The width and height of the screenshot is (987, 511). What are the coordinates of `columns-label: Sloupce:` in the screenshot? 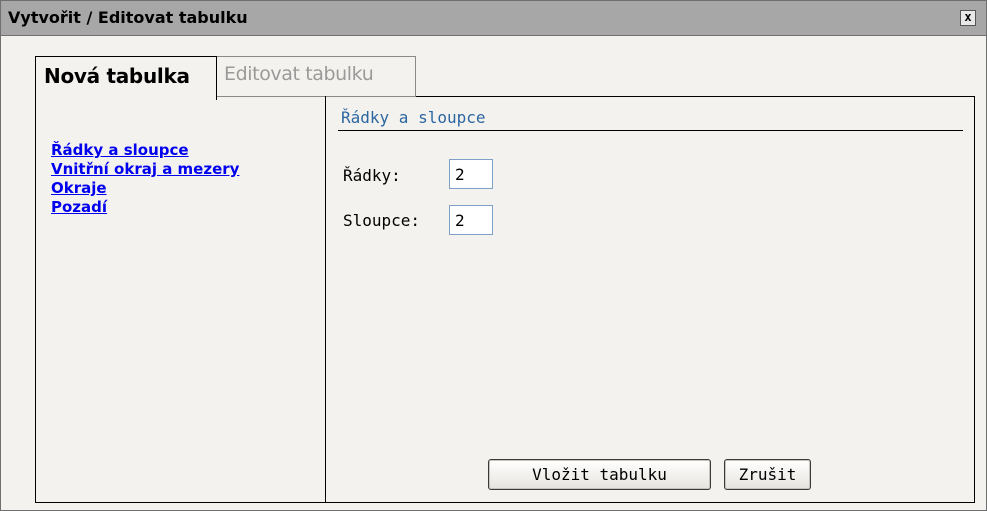 It's located at (382, 220).